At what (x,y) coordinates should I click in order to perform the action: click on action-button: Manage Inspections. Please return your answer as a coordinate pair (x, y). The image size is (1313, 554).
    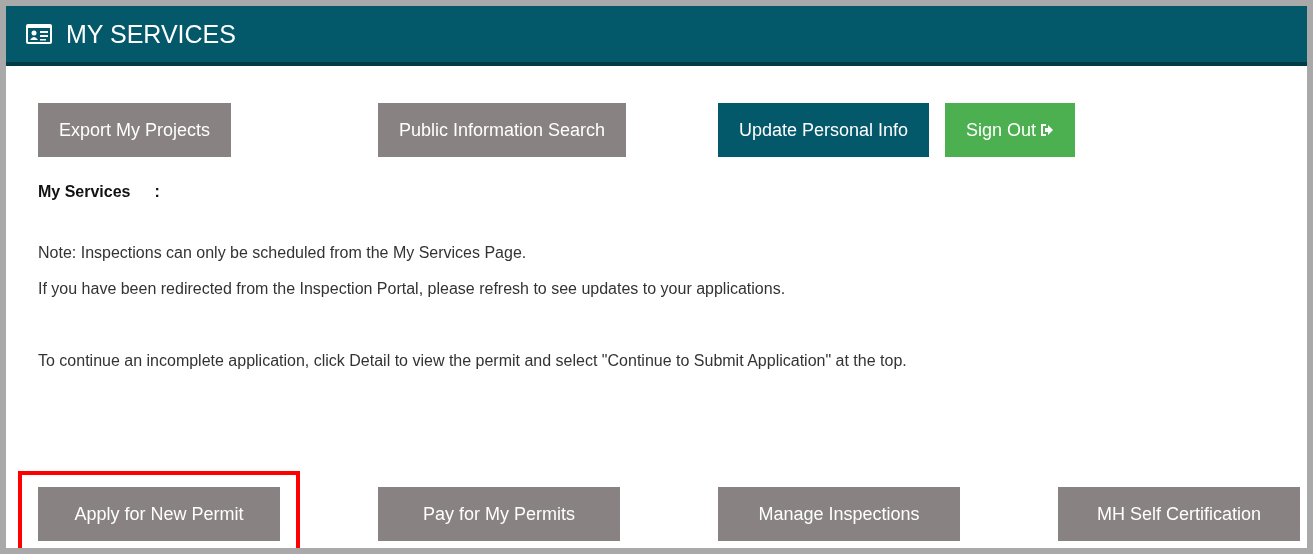
    Looking at the image, I should click on (839, 514).